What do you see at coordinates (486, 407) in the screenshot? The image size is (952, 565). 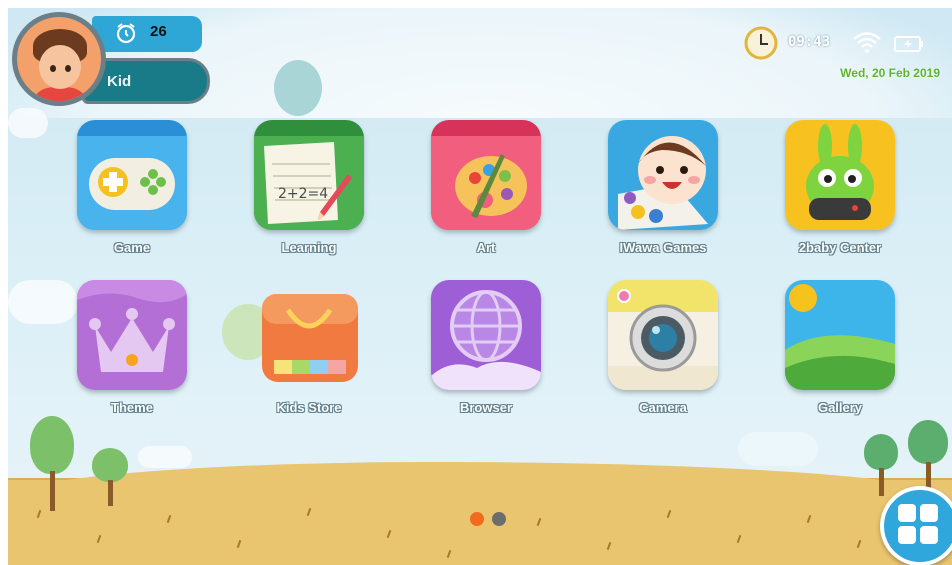 I see `app-label: Browser` at bounding box center [486, 407].